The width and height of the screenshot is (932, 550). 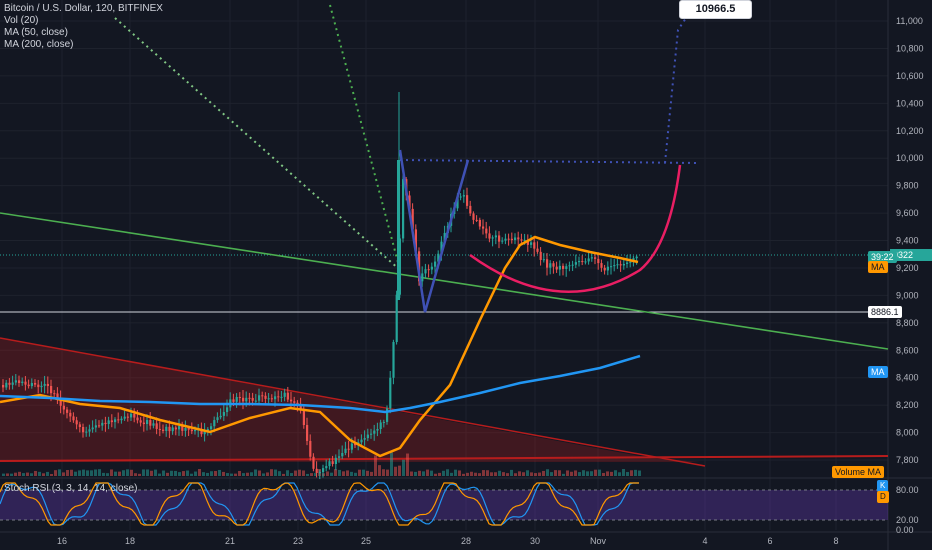 What do you see at coordinates (907, 268) in the screenshot?
I see `y-tick-label: 9,200` at bounding box center [907, 268].